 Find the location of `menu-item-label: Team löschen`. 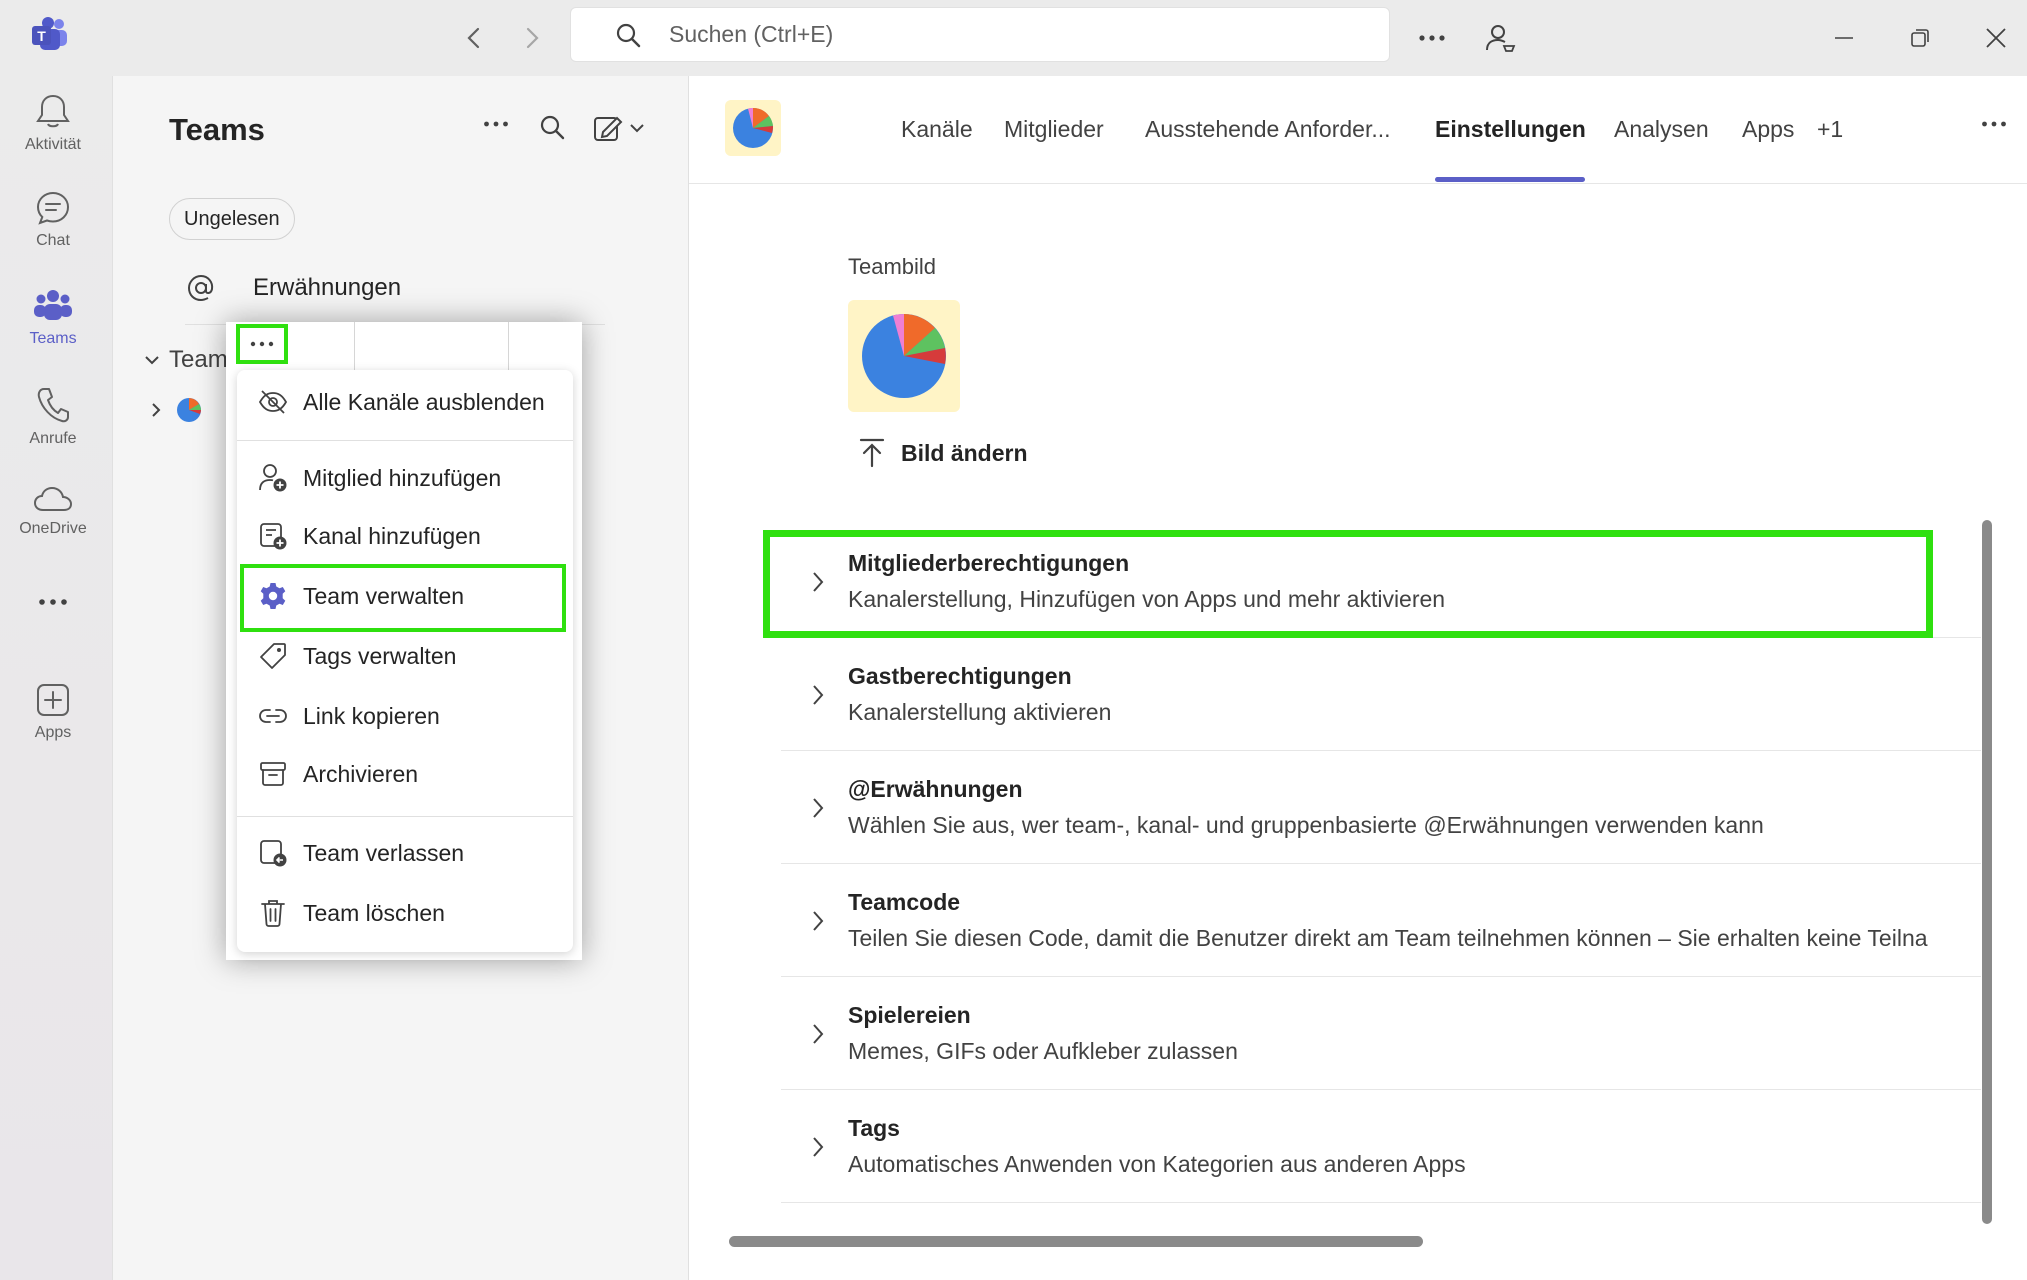

menu-item-label: Team löschen is located at coordinates (374, 912).